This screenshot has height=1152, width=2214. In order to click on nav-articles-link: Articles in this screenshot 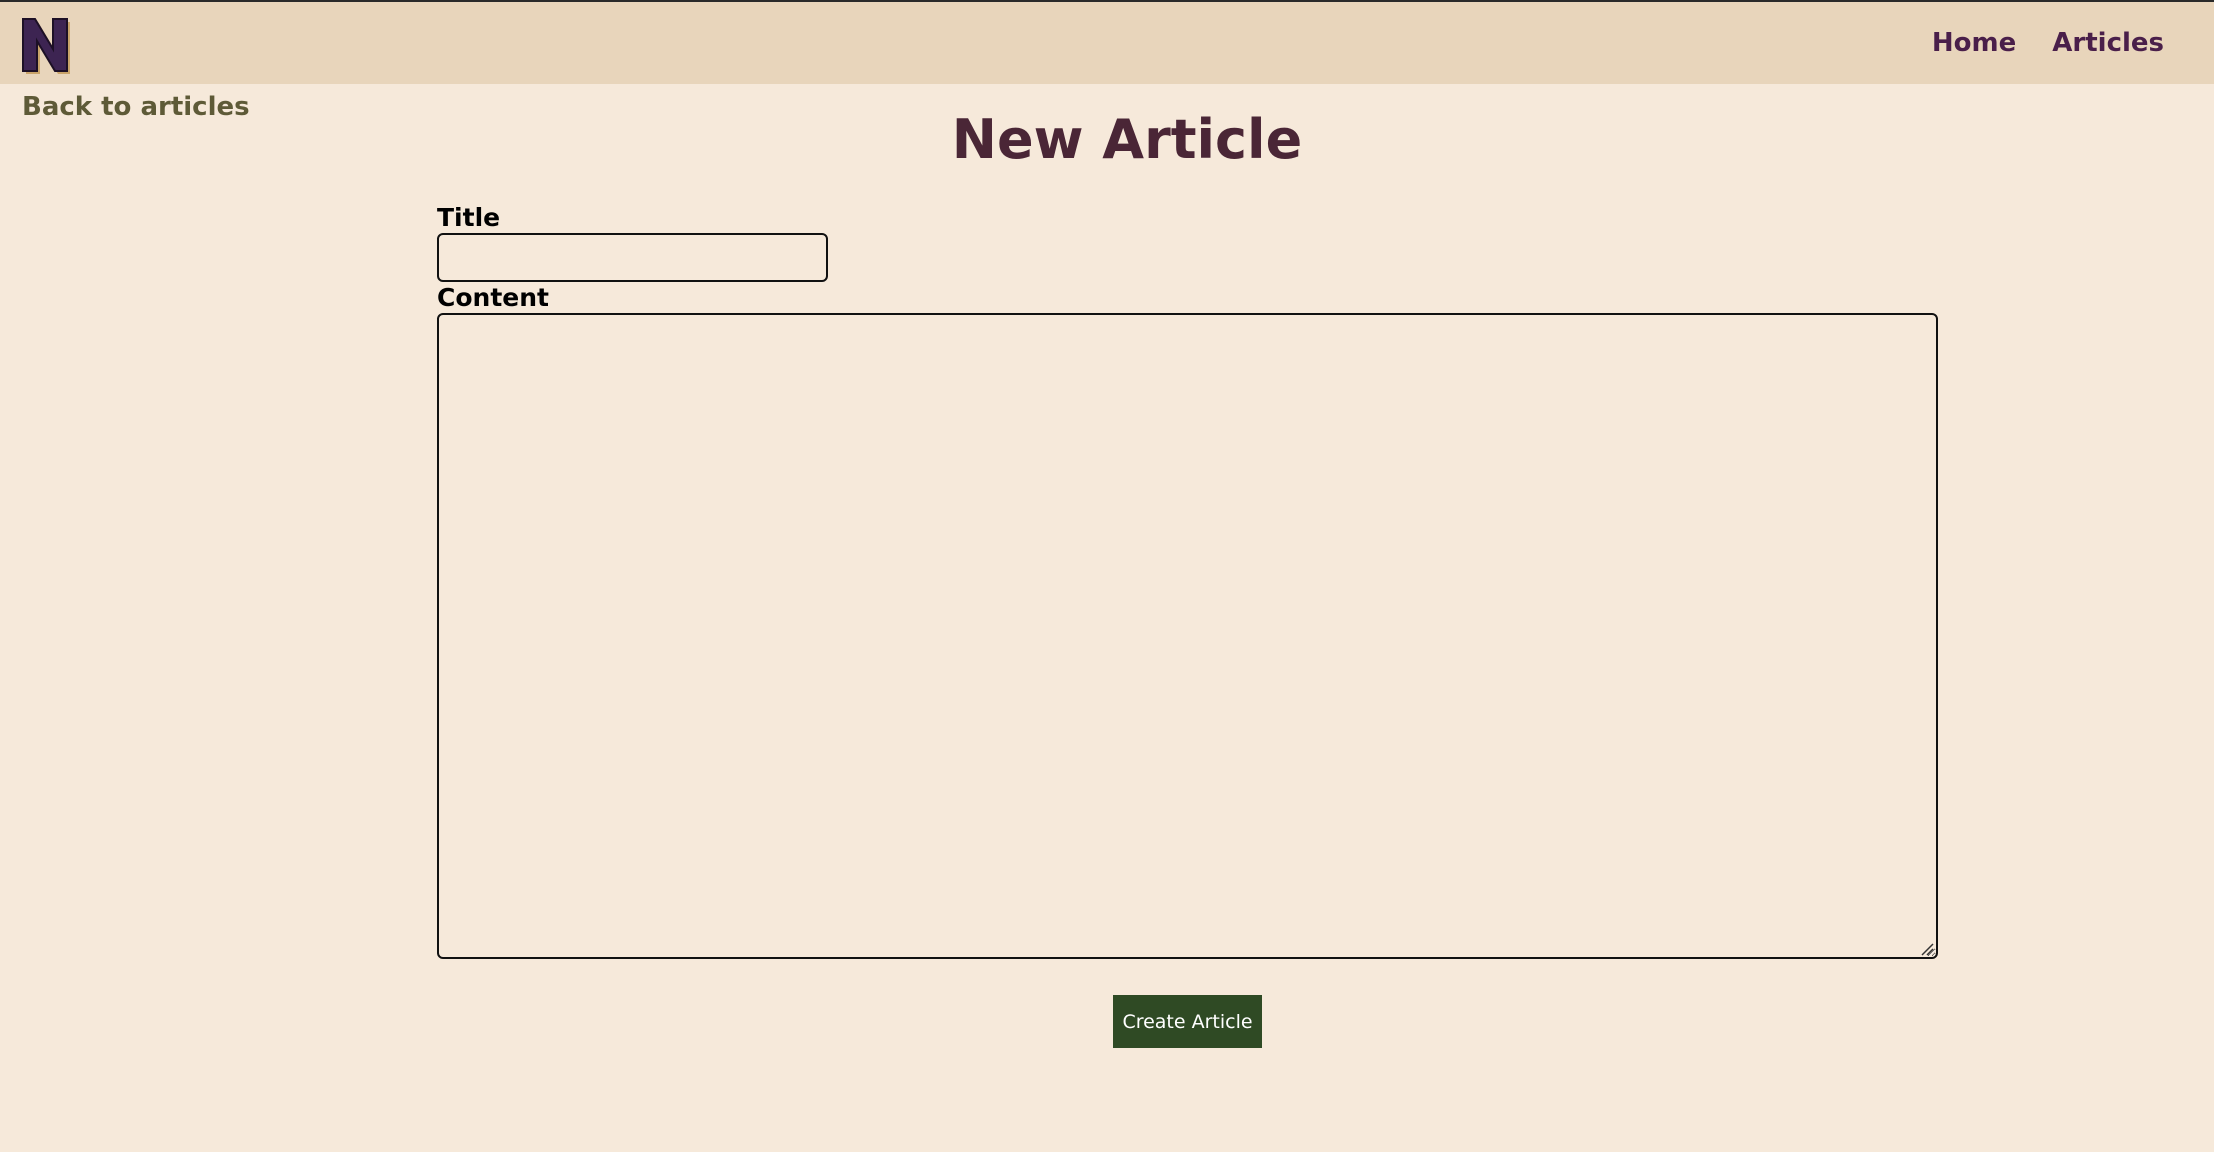, I will do `click(2108, 43)`.